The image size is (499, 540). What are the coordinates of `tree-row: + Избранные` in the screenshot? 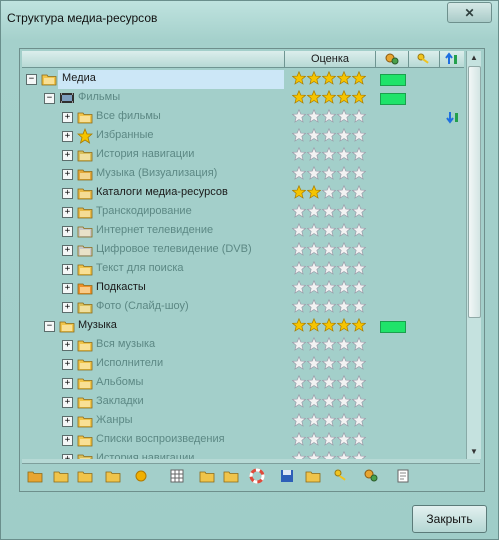 It's located at (243, 136).